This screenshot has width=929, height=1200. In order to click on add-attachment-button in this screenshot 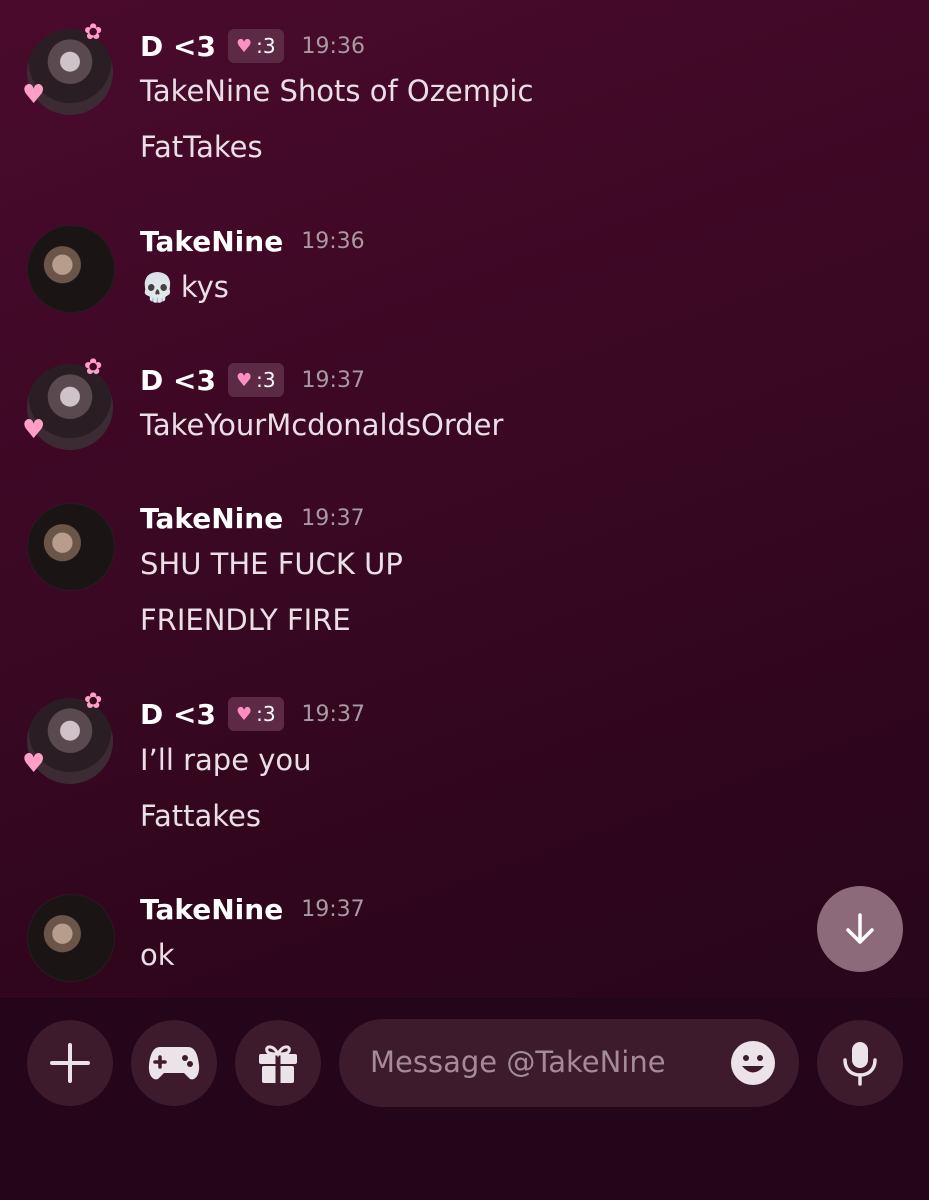, I will do `click(70, 1063)`.